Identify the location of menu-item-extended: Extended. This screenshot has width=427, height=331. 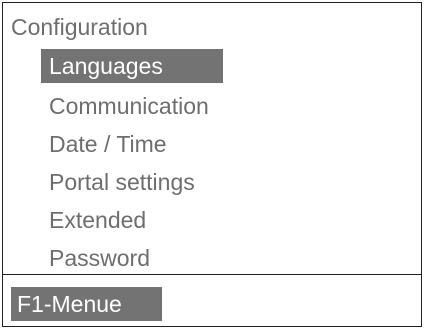
(132, 220).